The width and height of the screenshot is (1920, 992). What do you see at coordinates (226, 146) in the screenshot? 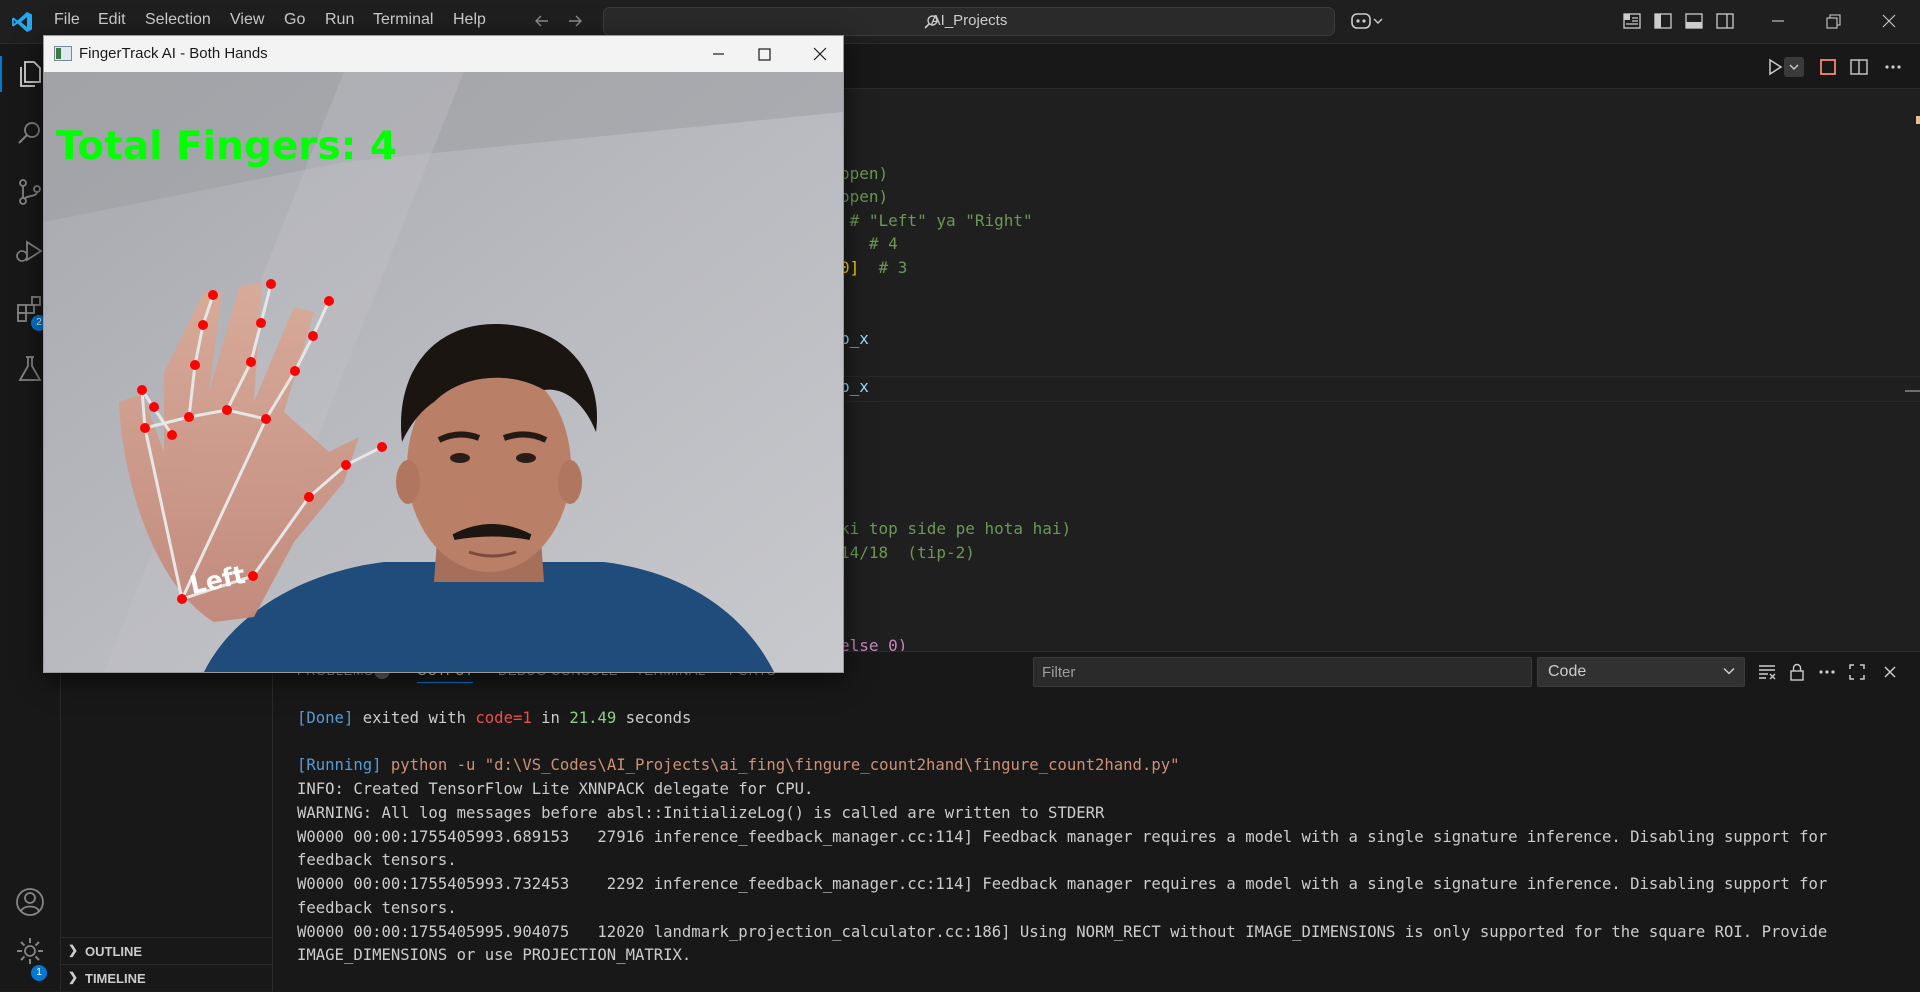
I see `total-fingers-overlay: Total Fingers: 4` at bounding box center [226, 146].